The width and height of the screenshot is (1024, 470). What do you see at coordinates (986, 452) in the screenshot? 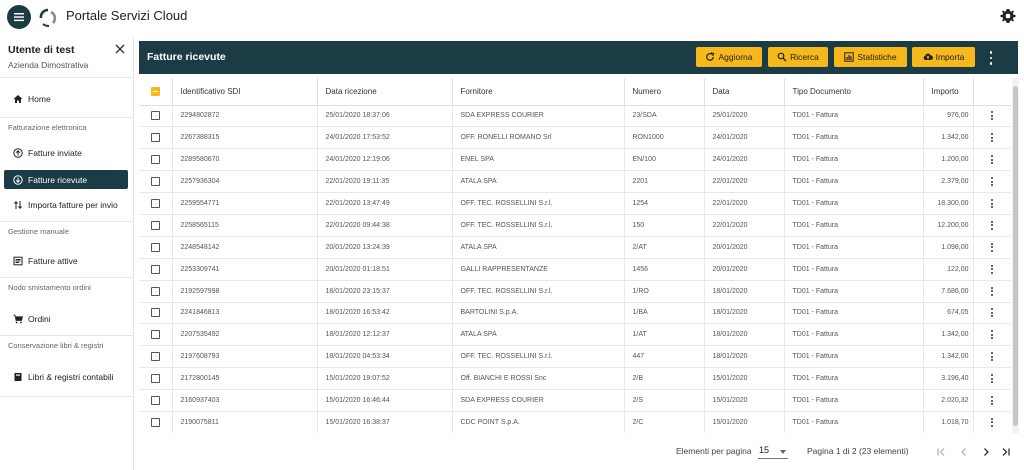
I see `chevron-right-icon` at bounding box center [986, 452].